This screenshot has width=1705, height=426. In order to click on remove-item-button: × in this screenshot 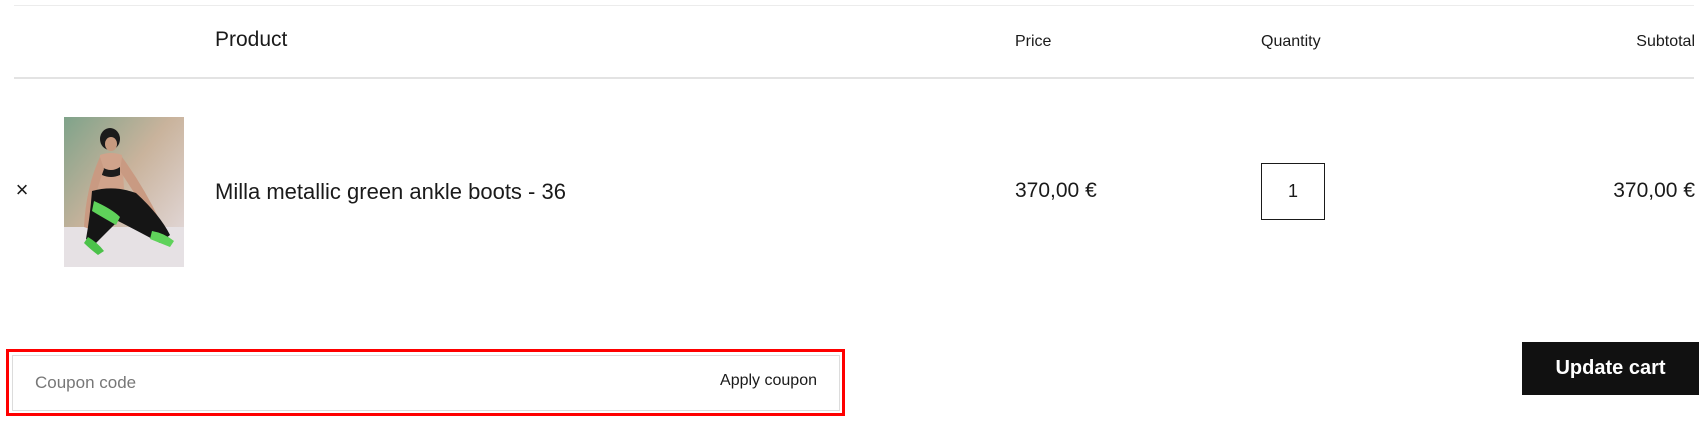, I will do `click(22, 190)`.